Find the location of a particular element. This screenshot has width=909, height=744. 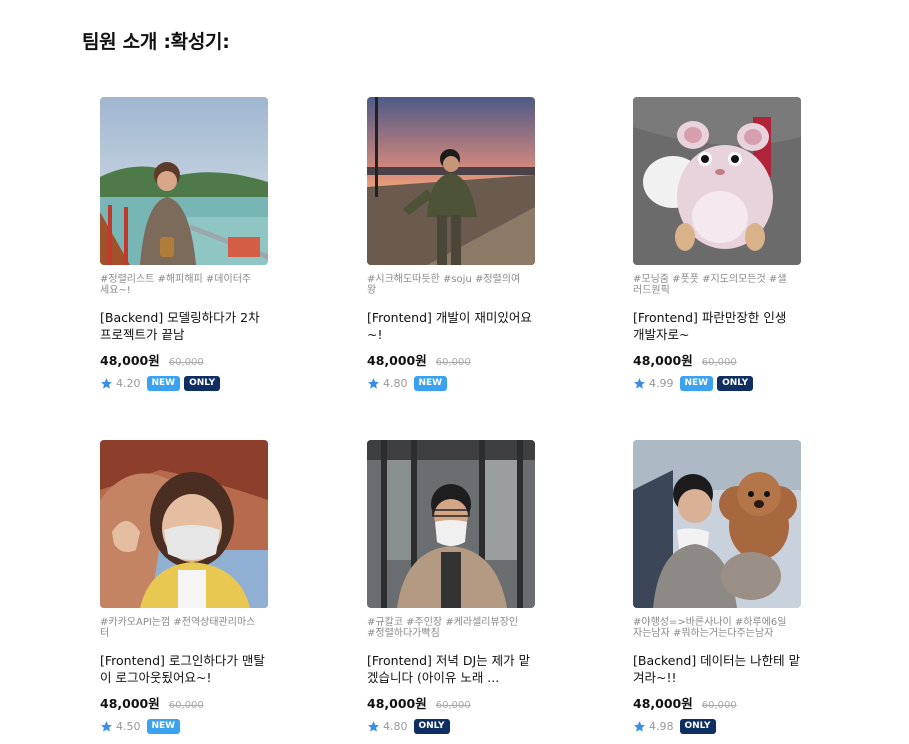

member-tags: #야행성=>바른사나이 #하루에6일자는남자 #뭐하는거는다주는남자 is located at coordinates (710, 628).